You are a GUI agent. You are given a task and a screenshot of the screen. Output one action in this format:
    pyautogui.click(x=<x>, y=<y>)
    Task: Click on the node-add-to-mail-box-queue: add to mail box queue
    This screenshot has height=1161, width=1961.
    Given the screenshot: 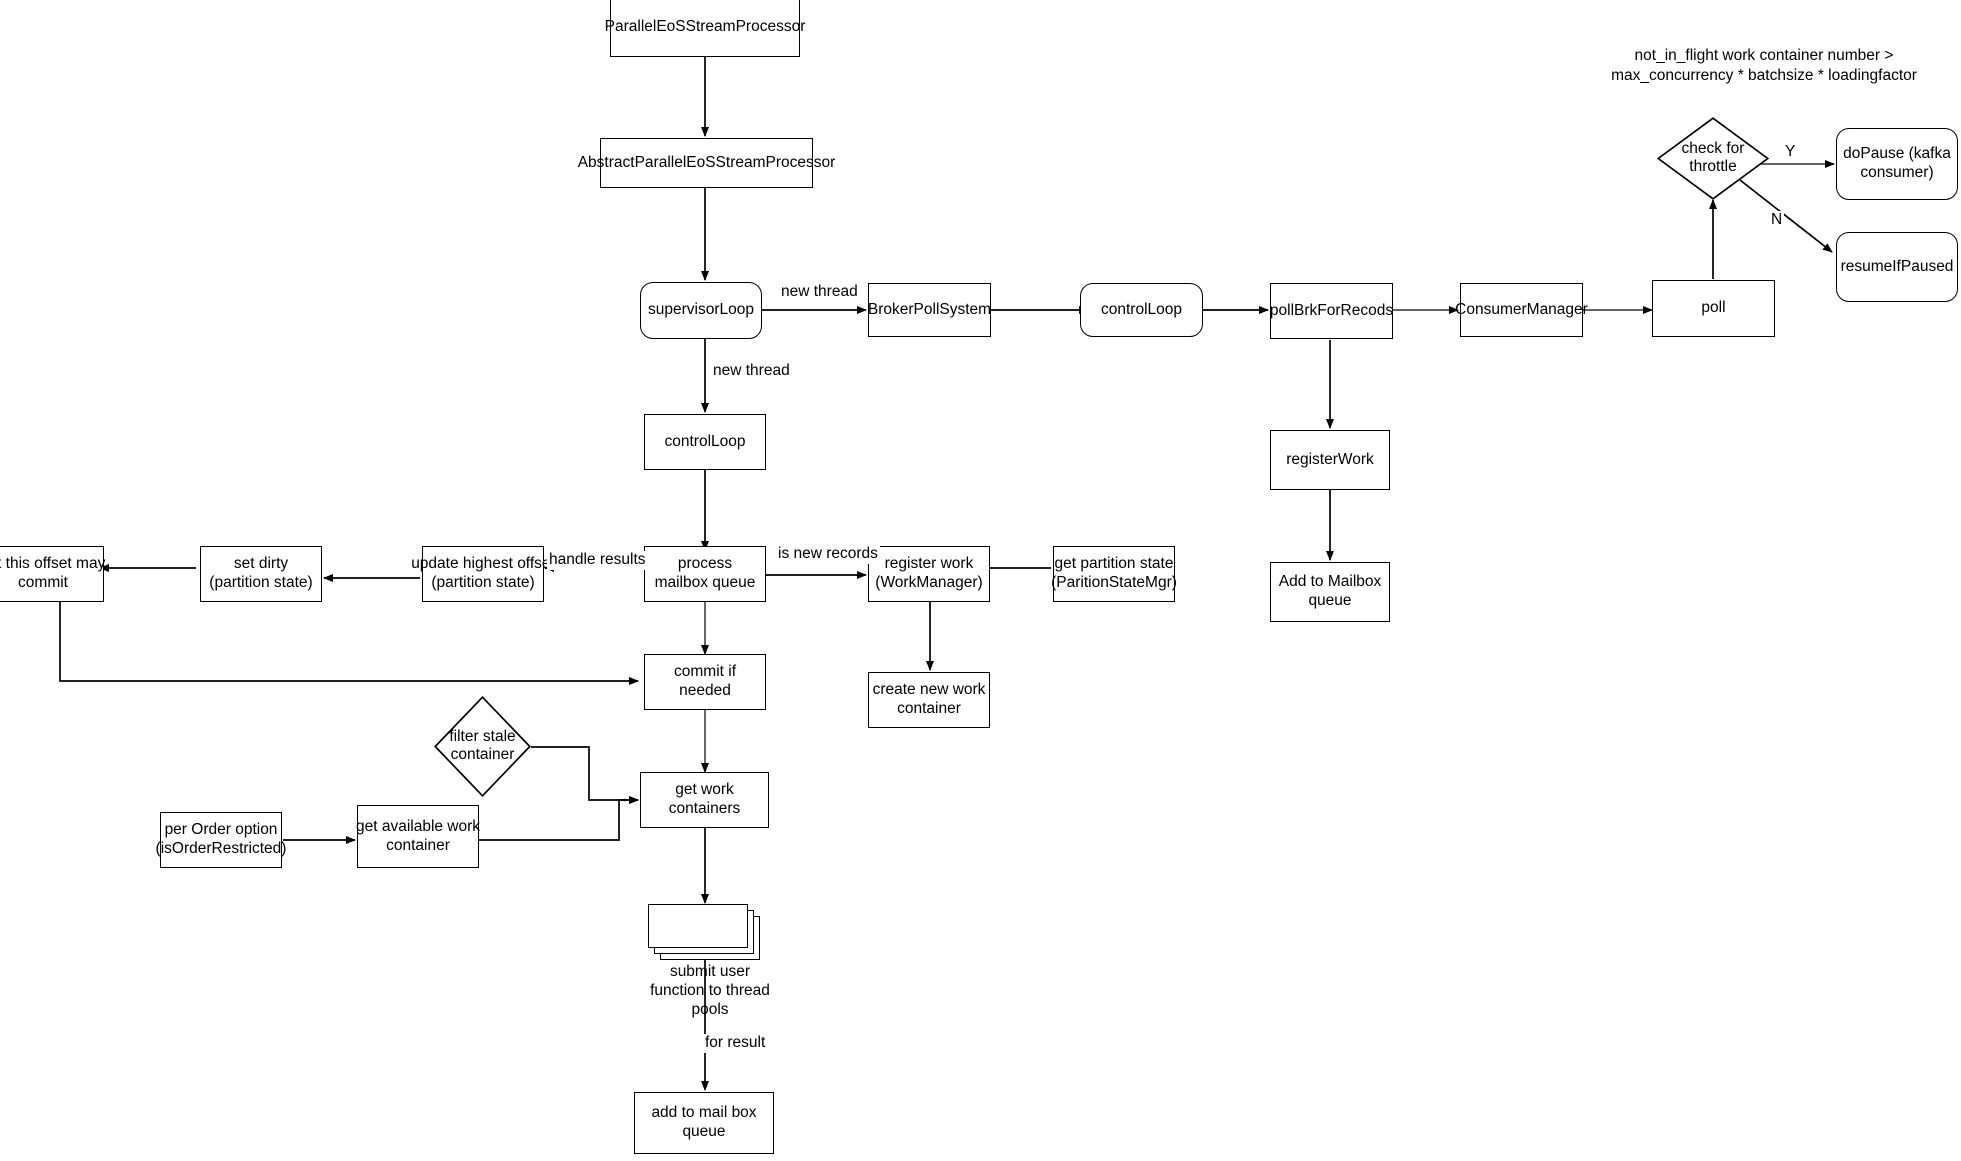 What is the action you would take?
    pyautogui.click(x=704, y=1123)
    